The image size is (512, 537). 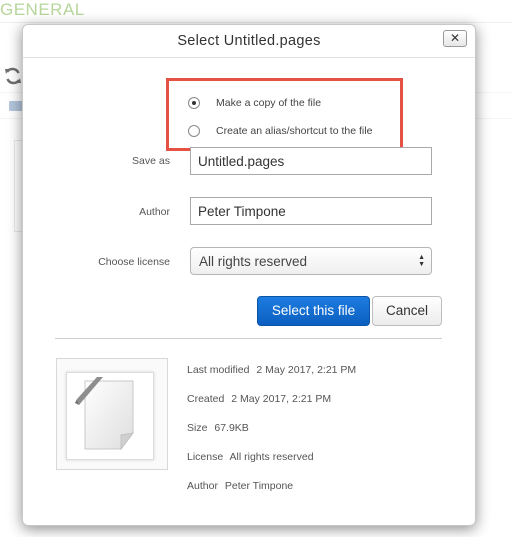 I want to click on save-as-label: Save as, so click(x=151, y=161).